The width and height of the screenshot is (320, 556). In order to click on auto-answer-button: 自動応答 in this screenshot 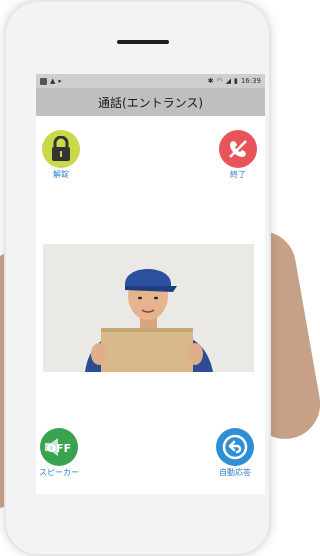, I will do `click(235, 453)`.